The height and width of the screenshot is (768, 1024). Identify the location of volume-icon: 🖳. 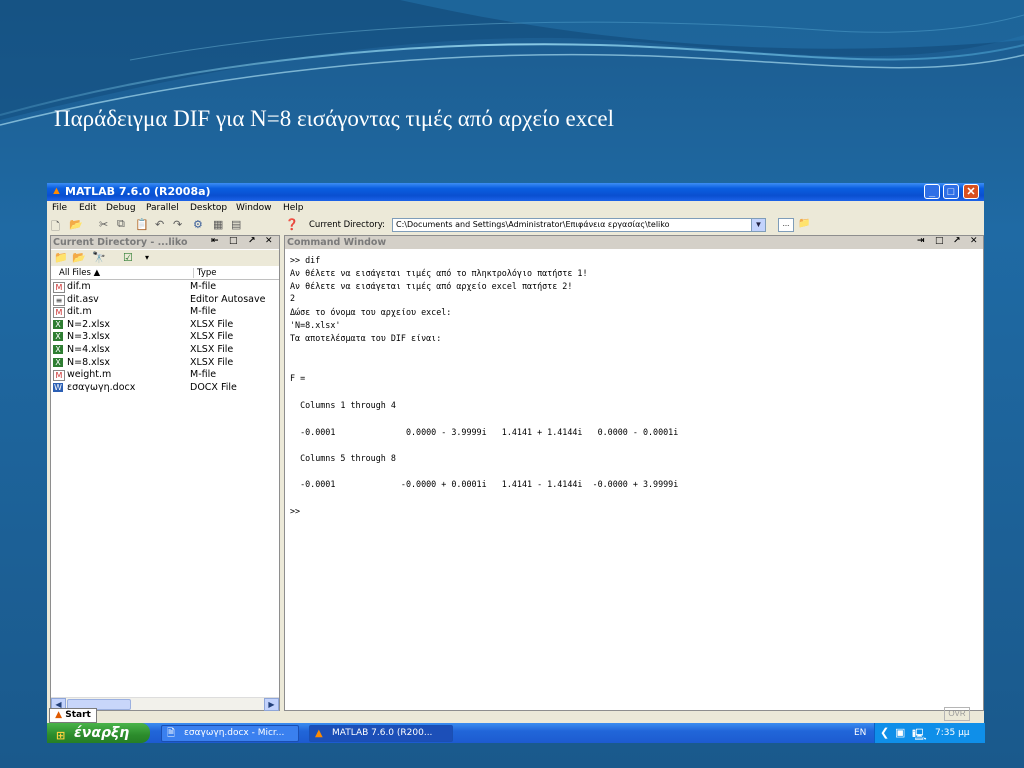
(919, 735).